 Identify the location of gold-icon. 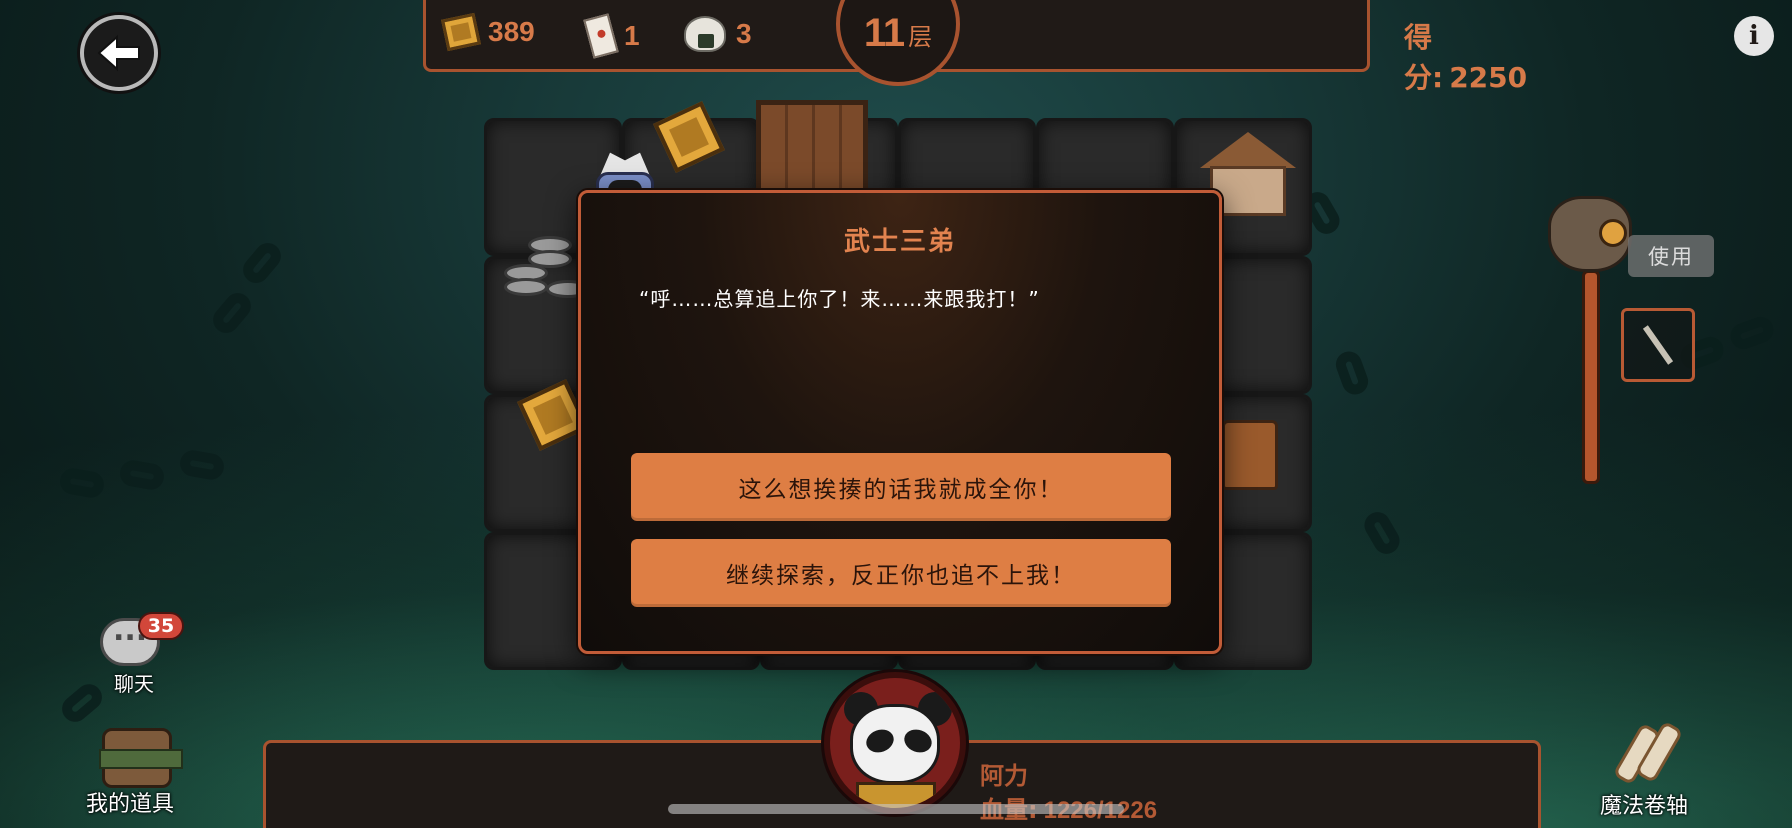
(461, 32).